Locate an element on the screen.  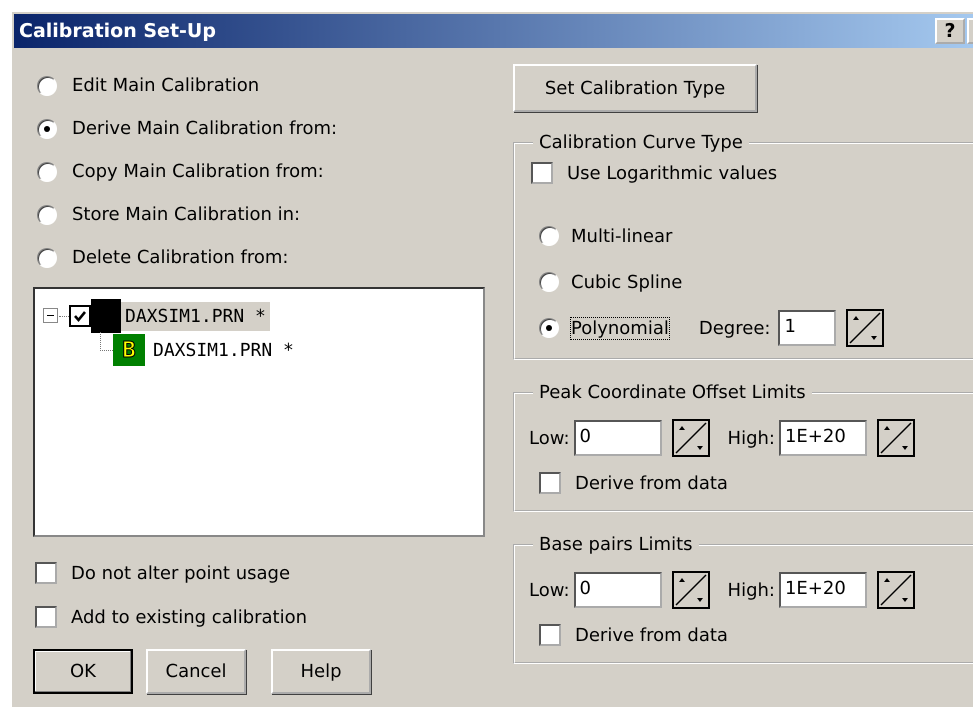
dialog-button: Help is located at coordinates (321, 671).